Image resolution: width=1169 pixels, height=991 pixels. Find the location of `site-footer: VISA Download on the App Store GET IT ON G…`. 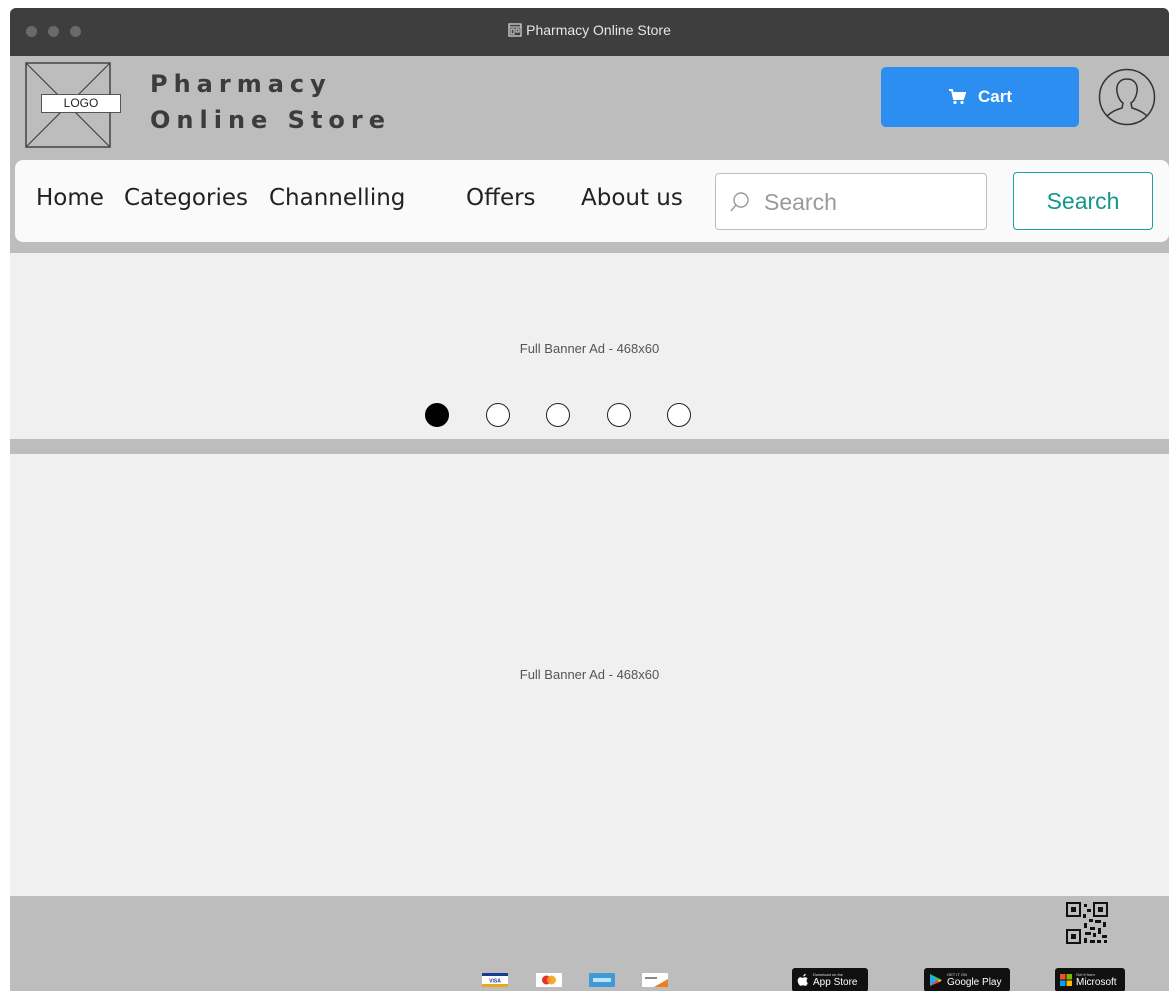

site-footer: VISA Download on the App Store GET IT ON G… is located at coordinates (589, 943).